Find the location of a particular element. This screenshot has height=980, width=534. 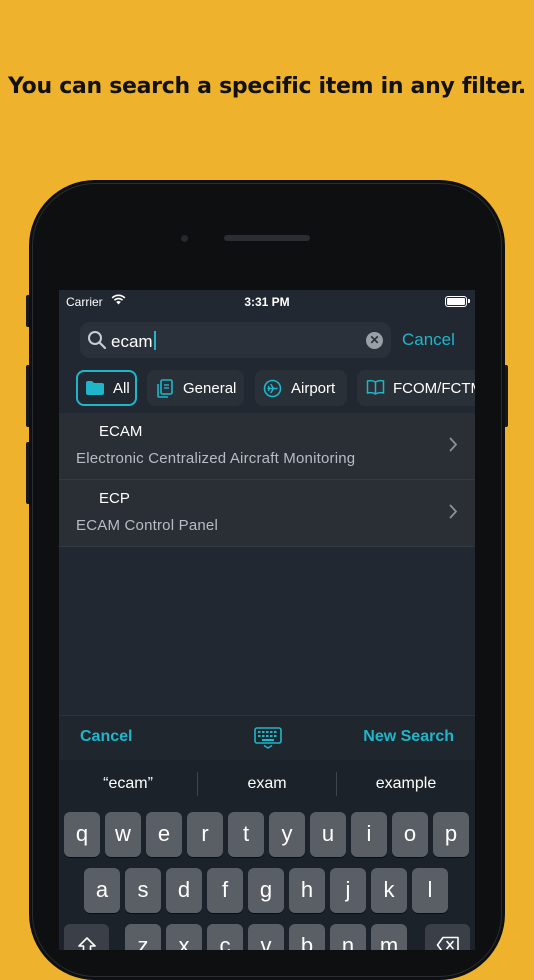

key-i: i is located at coordinates (369, 834).